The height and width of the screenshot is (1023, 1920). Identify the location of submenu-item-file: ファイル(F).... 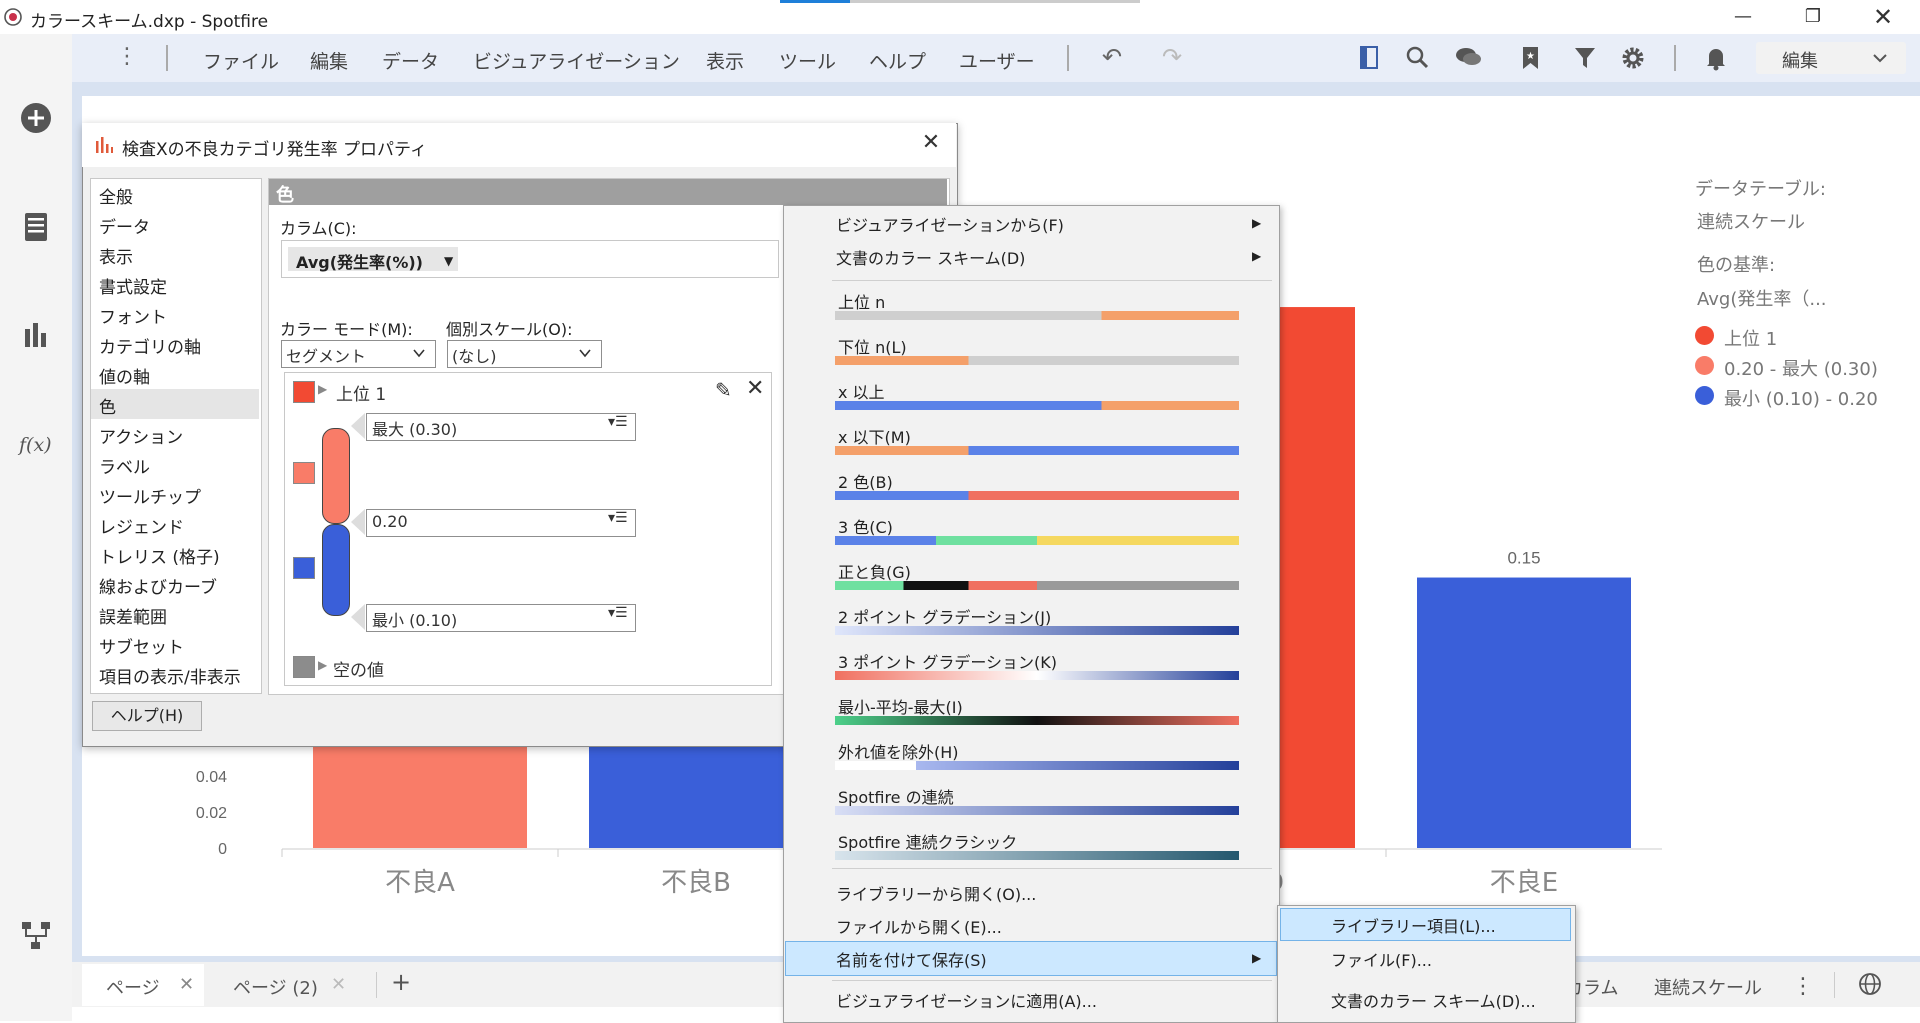
(1381, 959).